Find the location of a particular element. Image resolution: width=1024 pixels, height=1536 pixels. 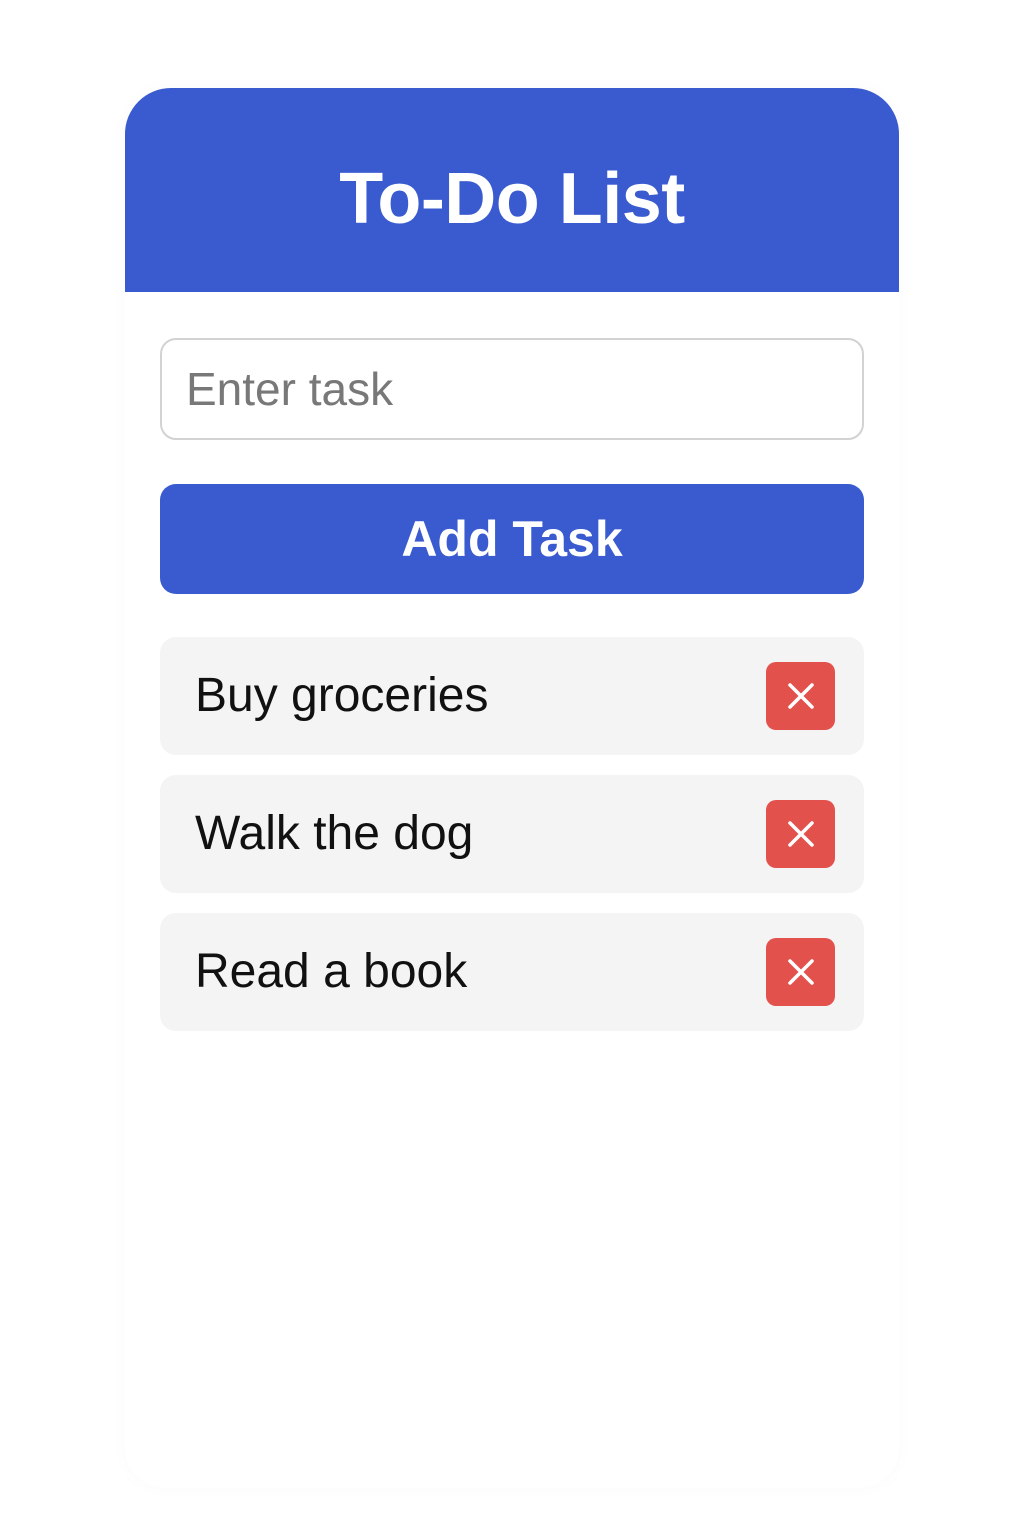

task-item: Walk the dog is located at coordinates (512, 834).